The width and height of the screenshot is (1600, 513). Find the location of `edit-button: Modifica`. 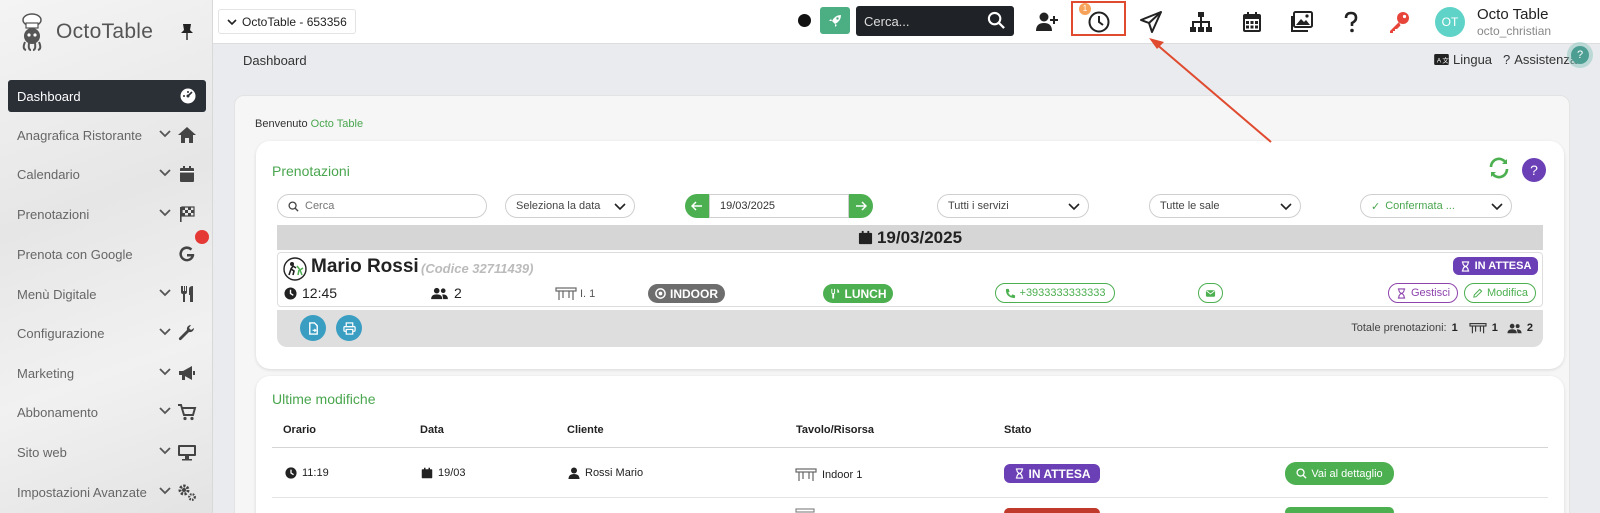

edit-button: Modifica is located at coordinates (1500, 293).